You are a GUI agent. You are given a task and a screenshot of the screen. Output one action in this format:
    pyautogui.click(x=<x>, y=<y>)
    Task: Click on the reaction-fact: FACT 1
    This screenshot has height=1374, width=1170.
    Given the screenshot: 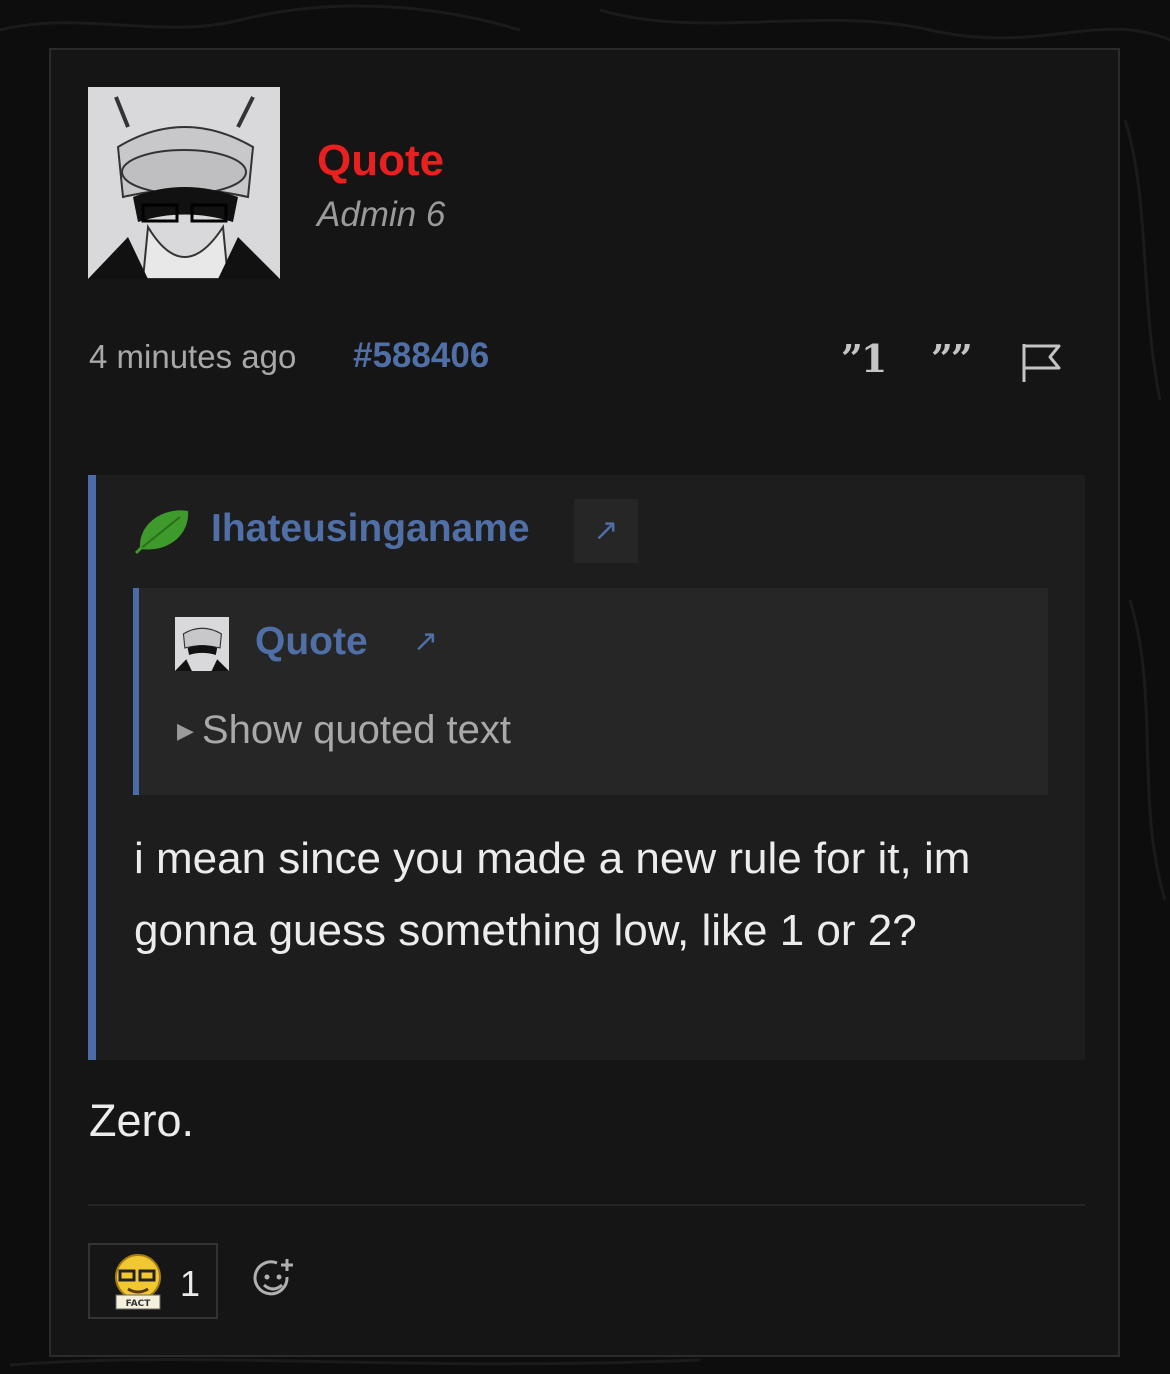 What is the action you would take?
    pyautogui.click(x=153, y=1281)
    